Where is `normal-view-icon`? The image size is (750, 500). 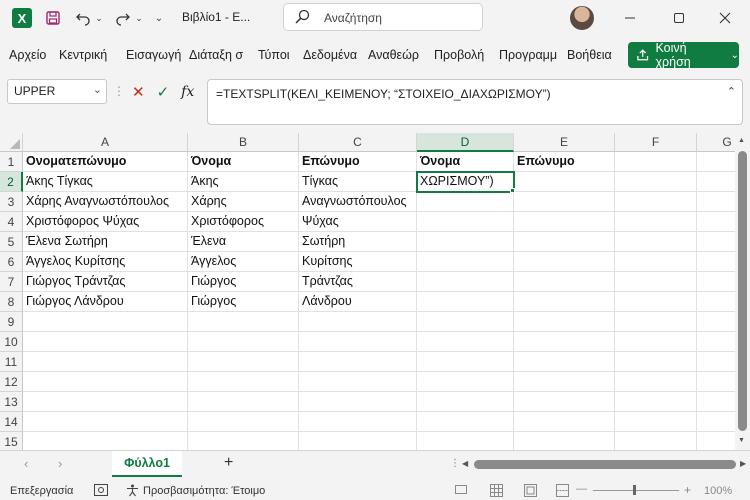 normal-view-icon is located at coordinates (496, 490).